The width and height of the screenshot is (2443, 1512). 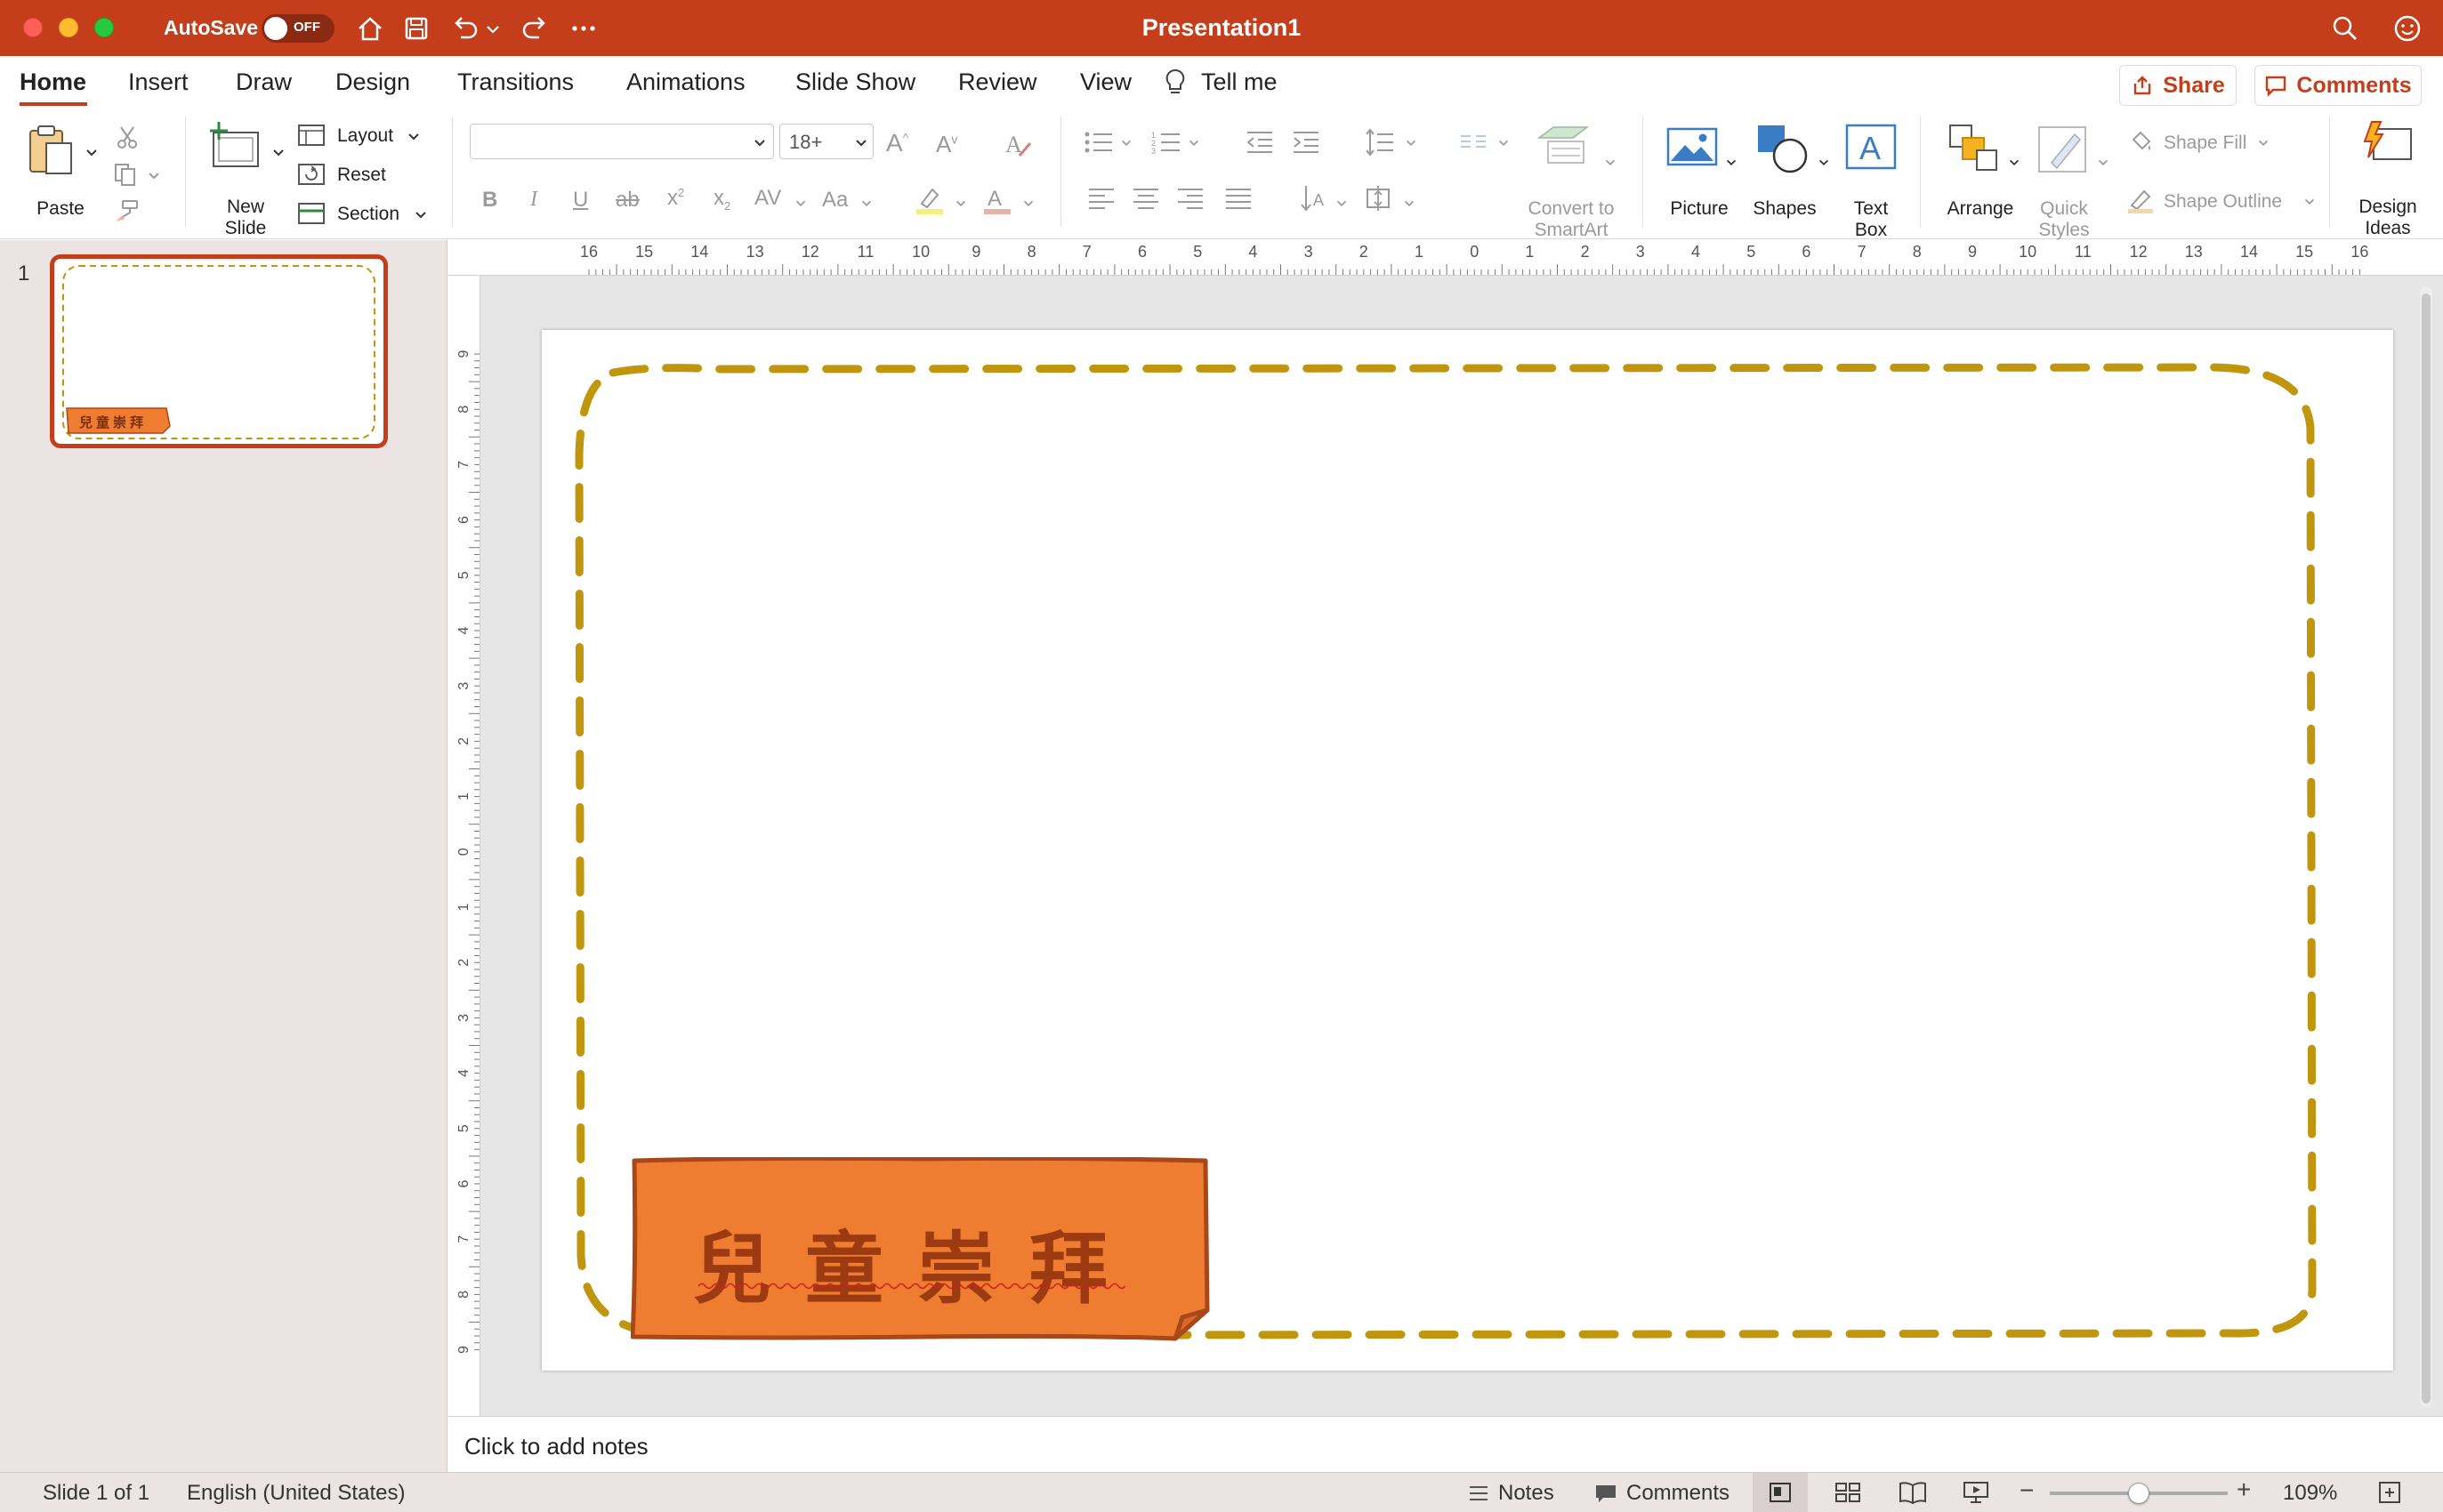 What do you see at coordinates (801, 204) in the screenshot?
I see `character-spacing-chevron-icon` at bounding box center [801, 204].